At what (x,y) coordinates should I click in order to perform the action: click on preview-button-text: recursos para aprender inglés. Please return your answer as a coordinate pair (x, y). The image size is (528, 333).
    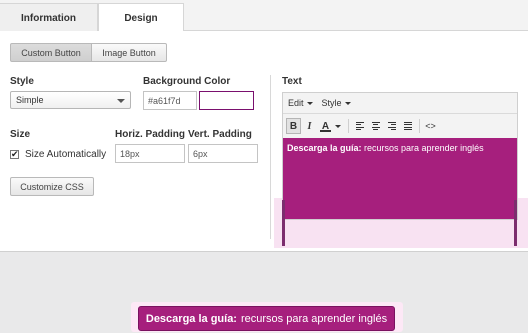
    Looking at the image, I should click on (314, 318).